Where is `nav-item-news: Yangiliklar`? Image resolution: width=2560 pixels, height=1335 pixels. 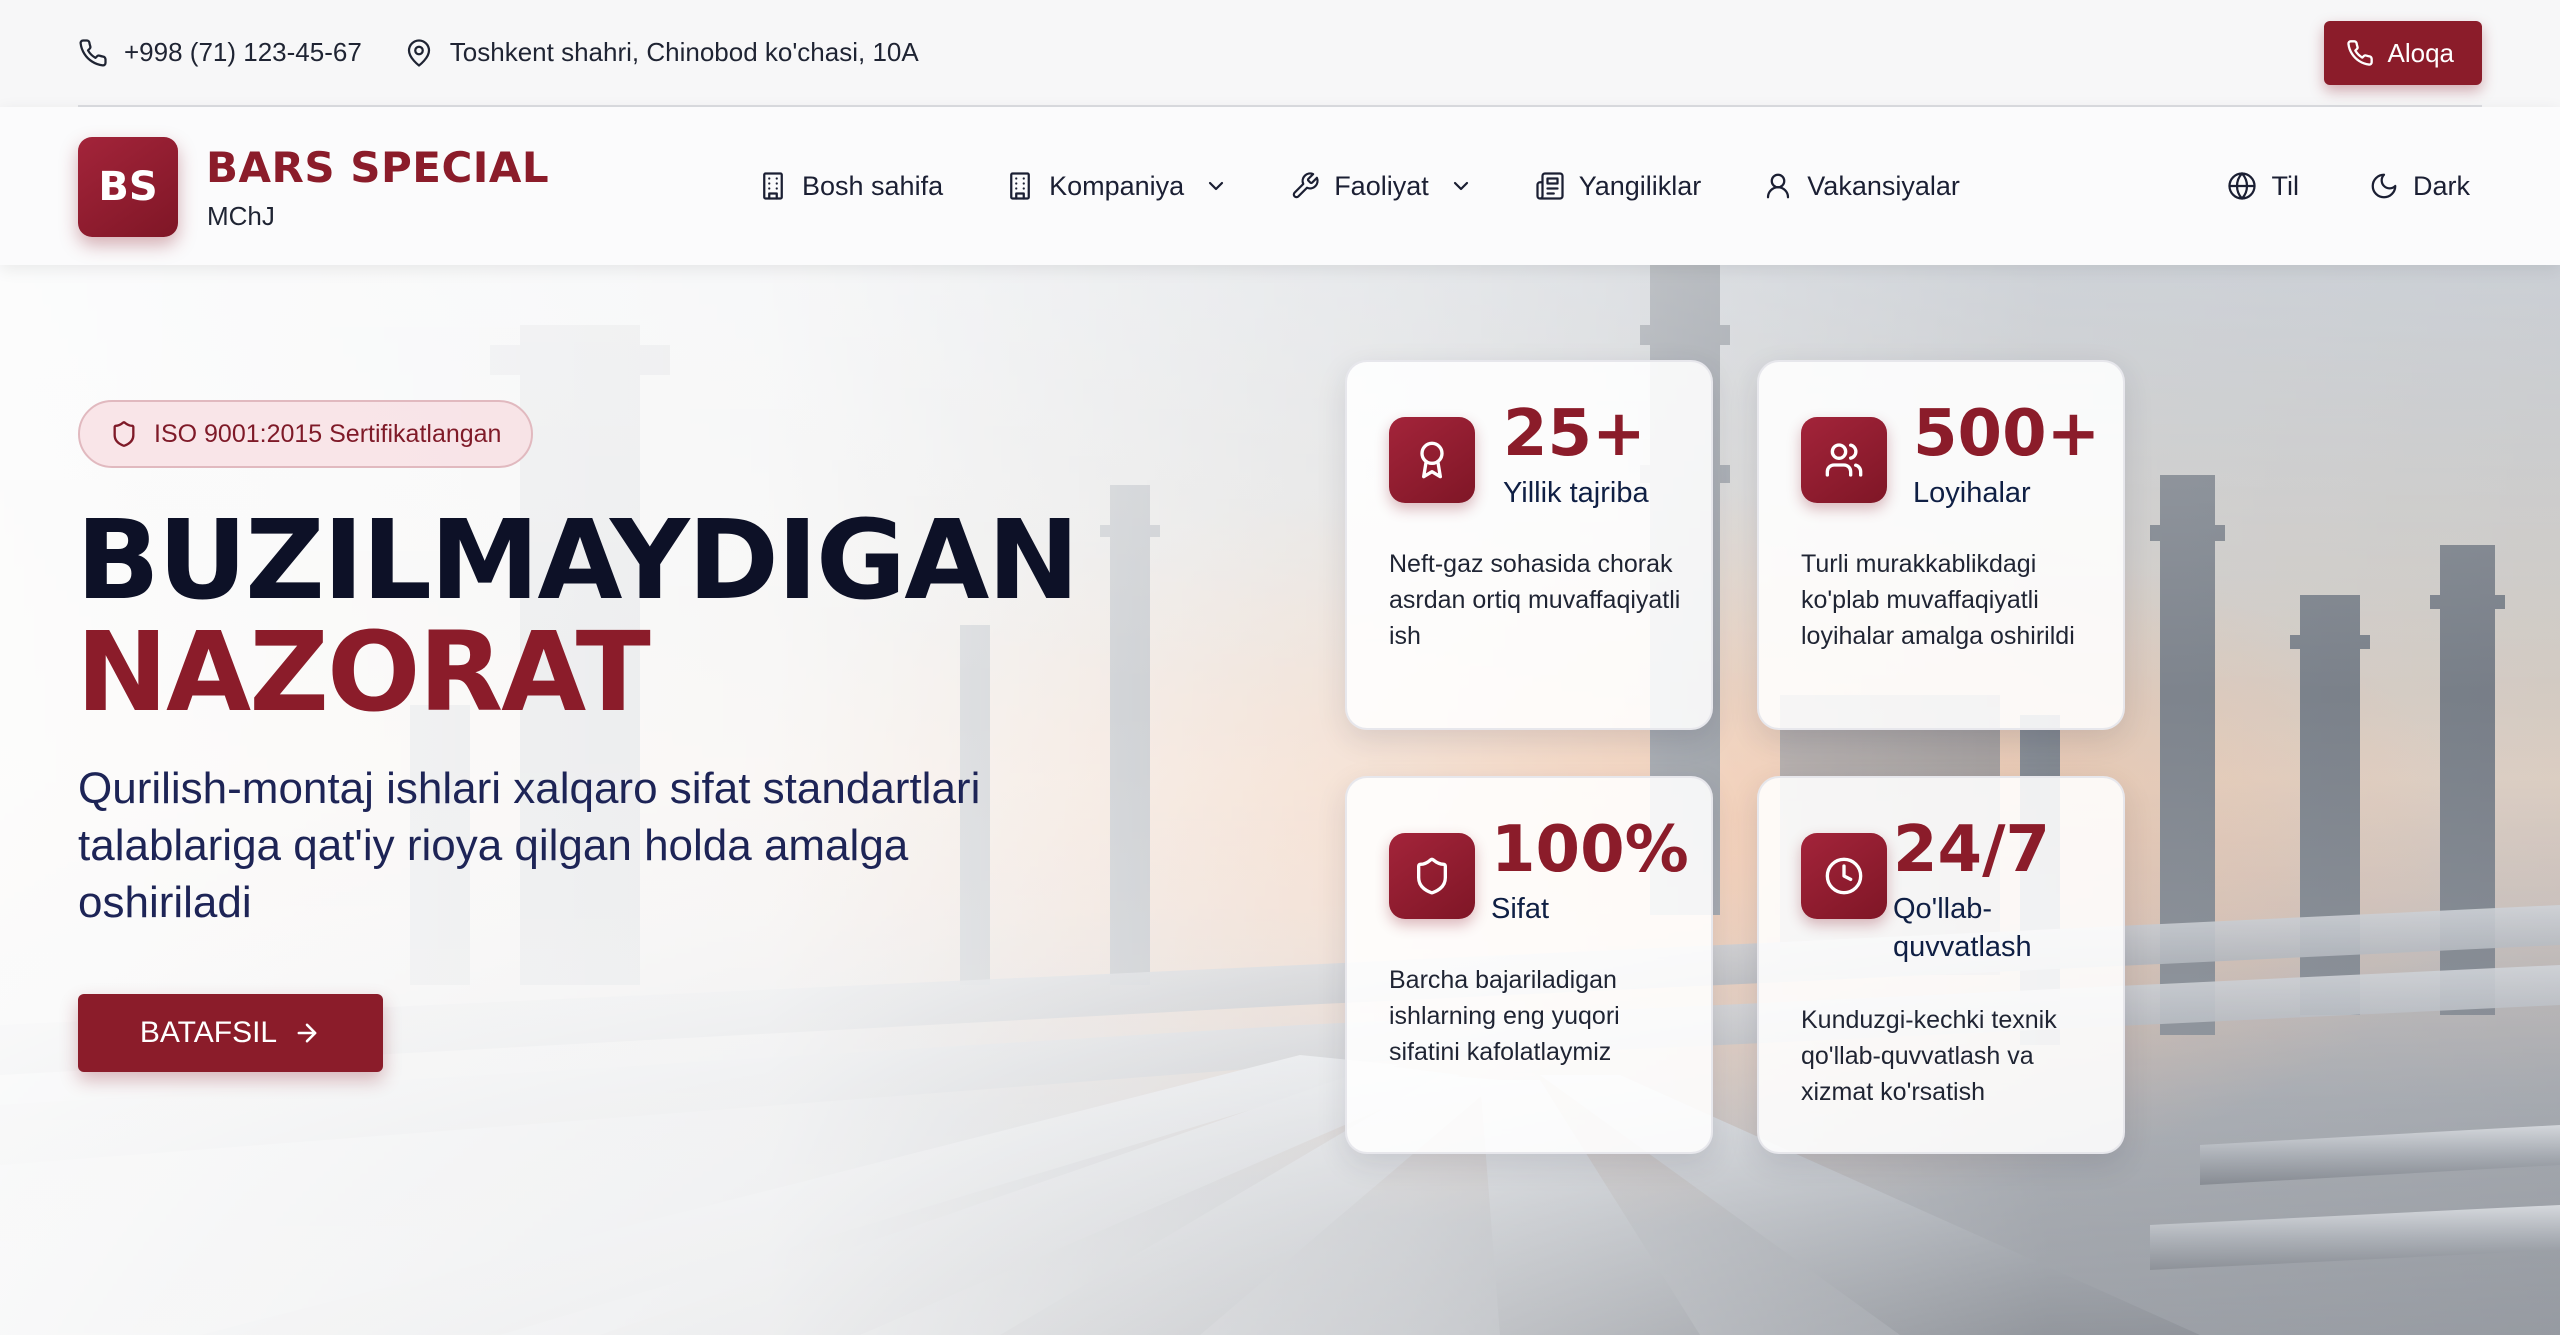
nav-item-news: Yangiliklar is located at coordinates (1618, 186).